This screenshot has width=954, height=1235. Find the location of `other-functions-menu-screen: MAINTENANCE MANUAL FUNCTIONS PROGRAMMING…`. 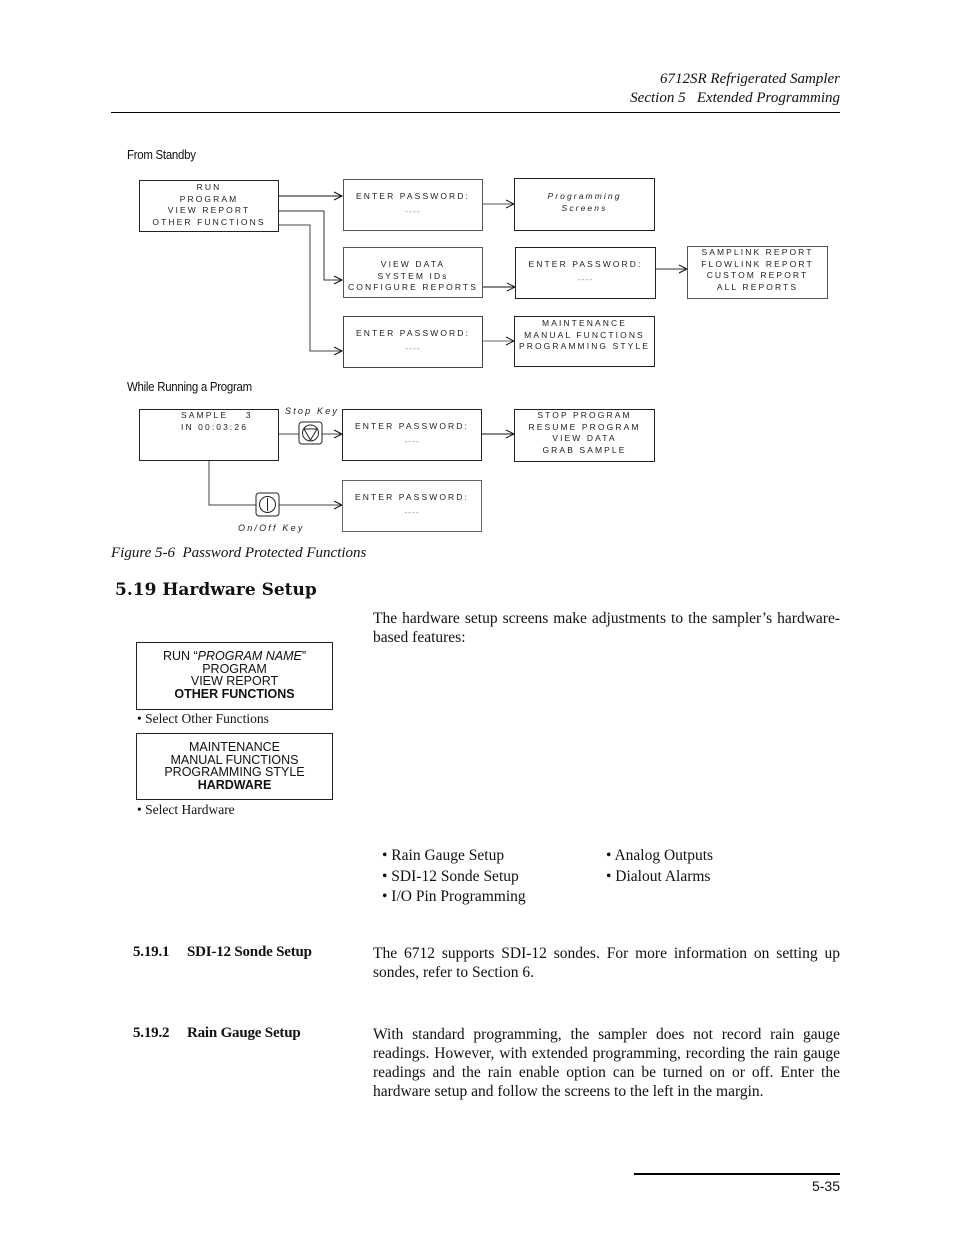

other-functions-menu-screen: MAINTENANCE MANUAL FUNCTIONS PROGRAMMING… is located at coordinates (584, 341).